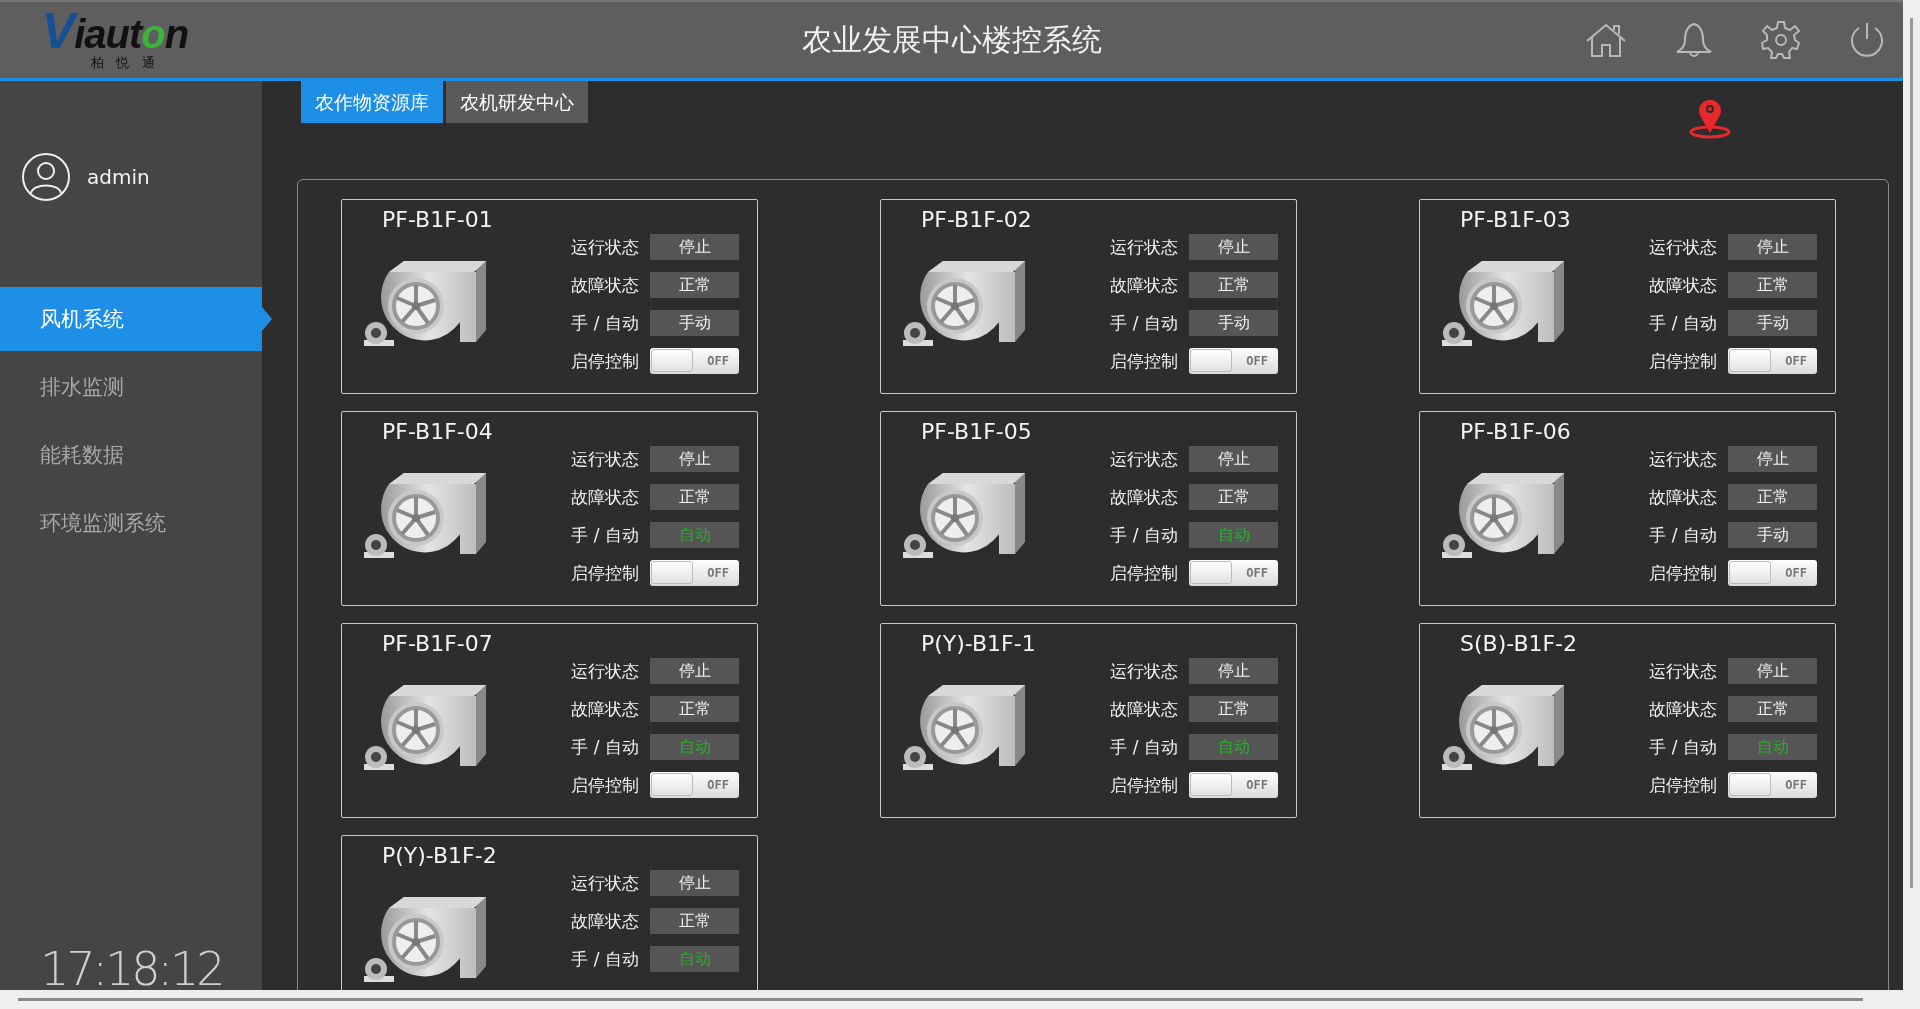  Describe the element at coordinates (1867, 40) in the screenshot. I see `power-icon` at that location.